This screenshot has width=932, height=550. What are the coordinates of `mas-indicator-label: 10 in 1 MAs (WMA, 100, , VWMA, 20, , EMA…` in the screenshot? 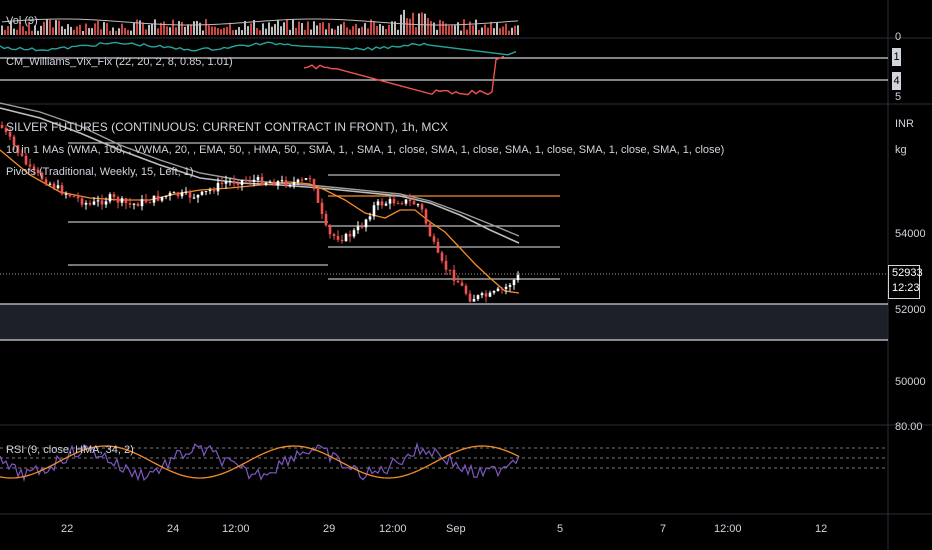 It's located at (365, 150).